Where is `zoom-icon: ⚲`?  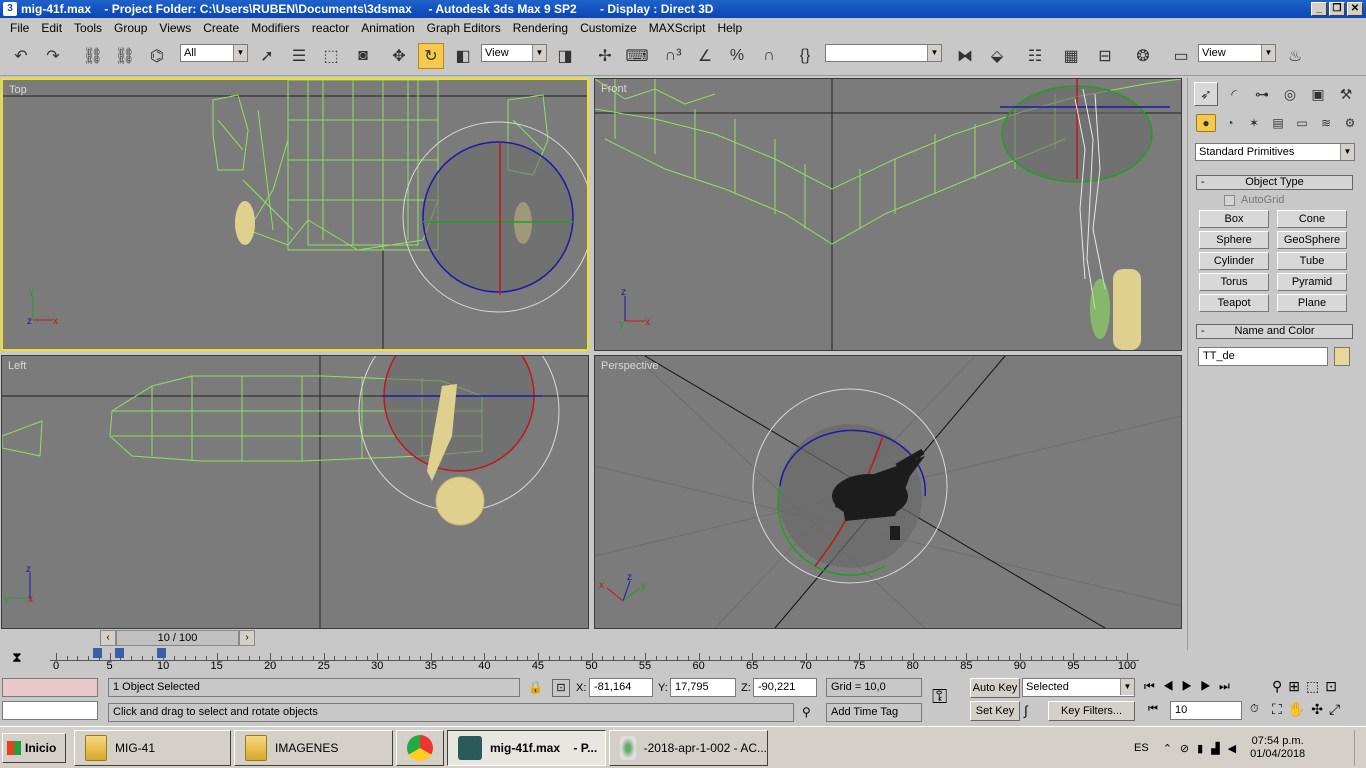 zoom-icon: ⚲ is located at coordinates (1280, 686).